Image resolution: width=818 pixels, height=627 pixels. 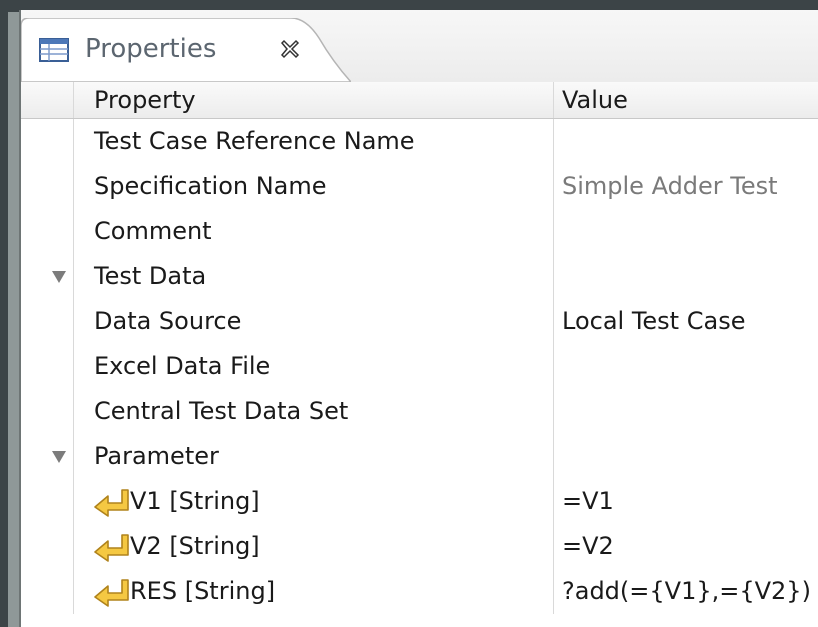 What do you see at coordinates (290, 49) in the screenshot?
I see `close-x-icon` at bounding box center [290, 49].